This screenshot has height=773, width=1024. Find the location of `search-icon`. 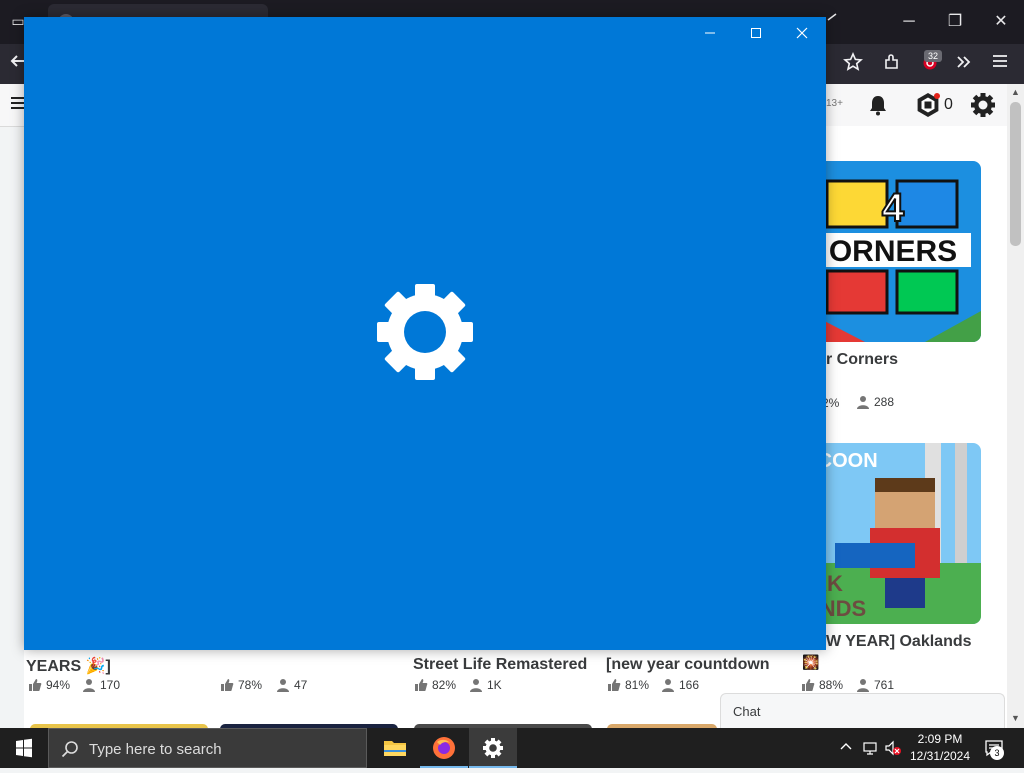

search-icon is located at coordinates (70, 749).